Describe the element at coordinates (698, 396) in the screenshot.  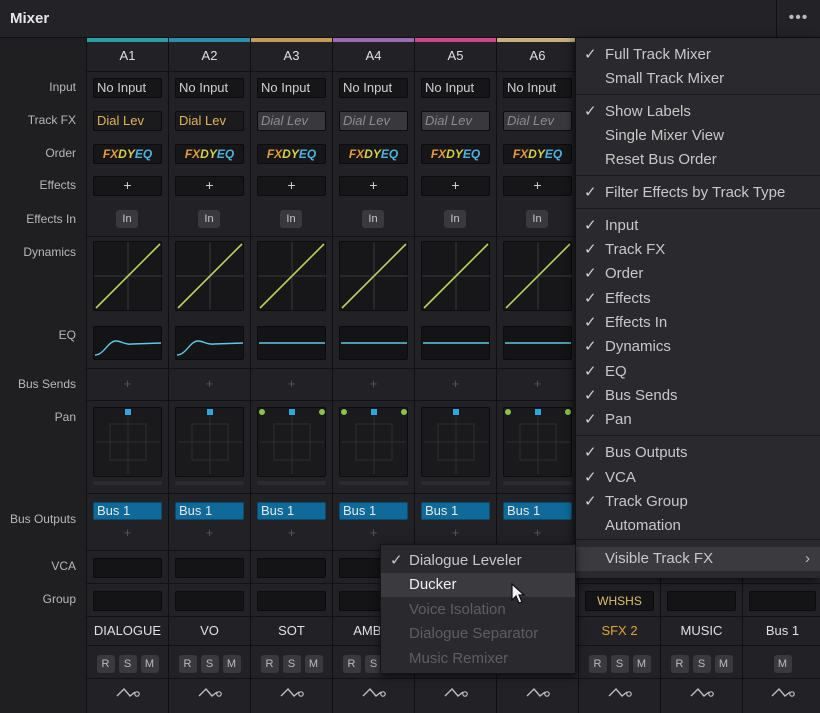
I see `menu-item: ✓ Bus Sends` at that location.